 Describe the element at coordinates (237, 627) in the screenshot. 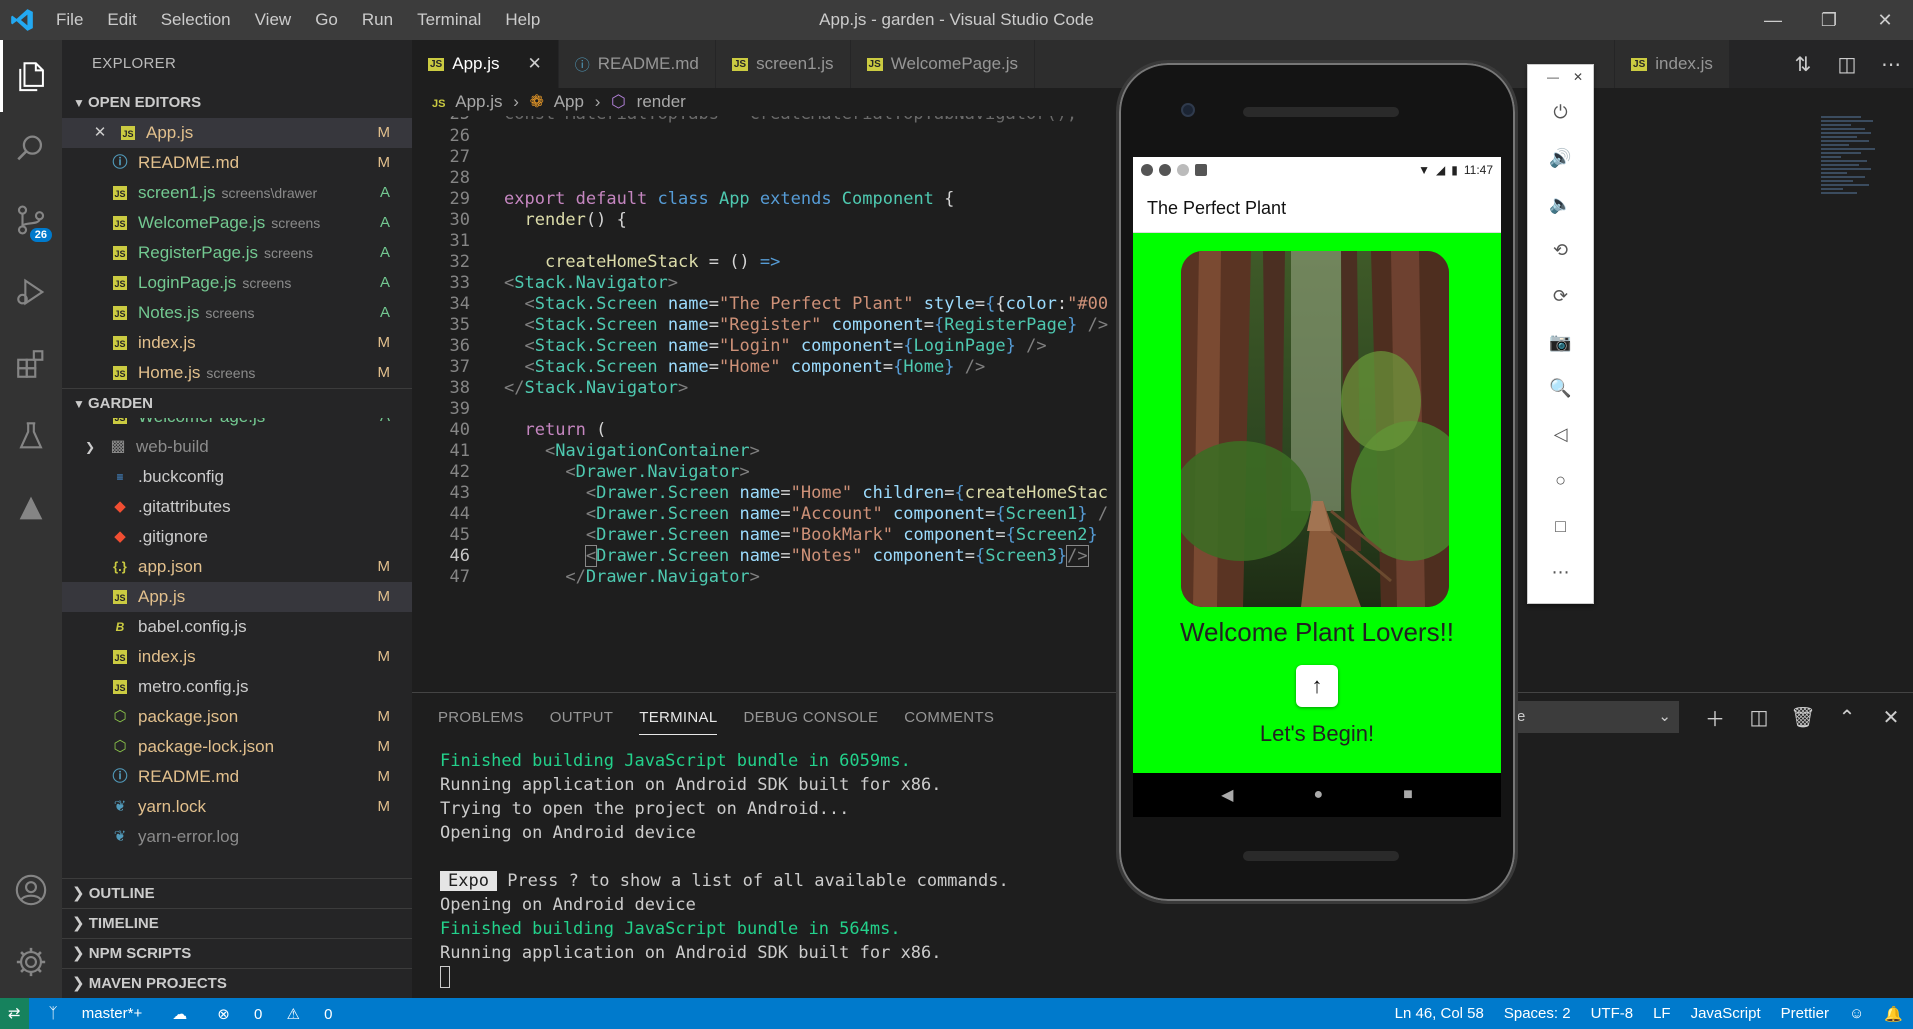

I see `file-item: B babel.config.js` at that location.